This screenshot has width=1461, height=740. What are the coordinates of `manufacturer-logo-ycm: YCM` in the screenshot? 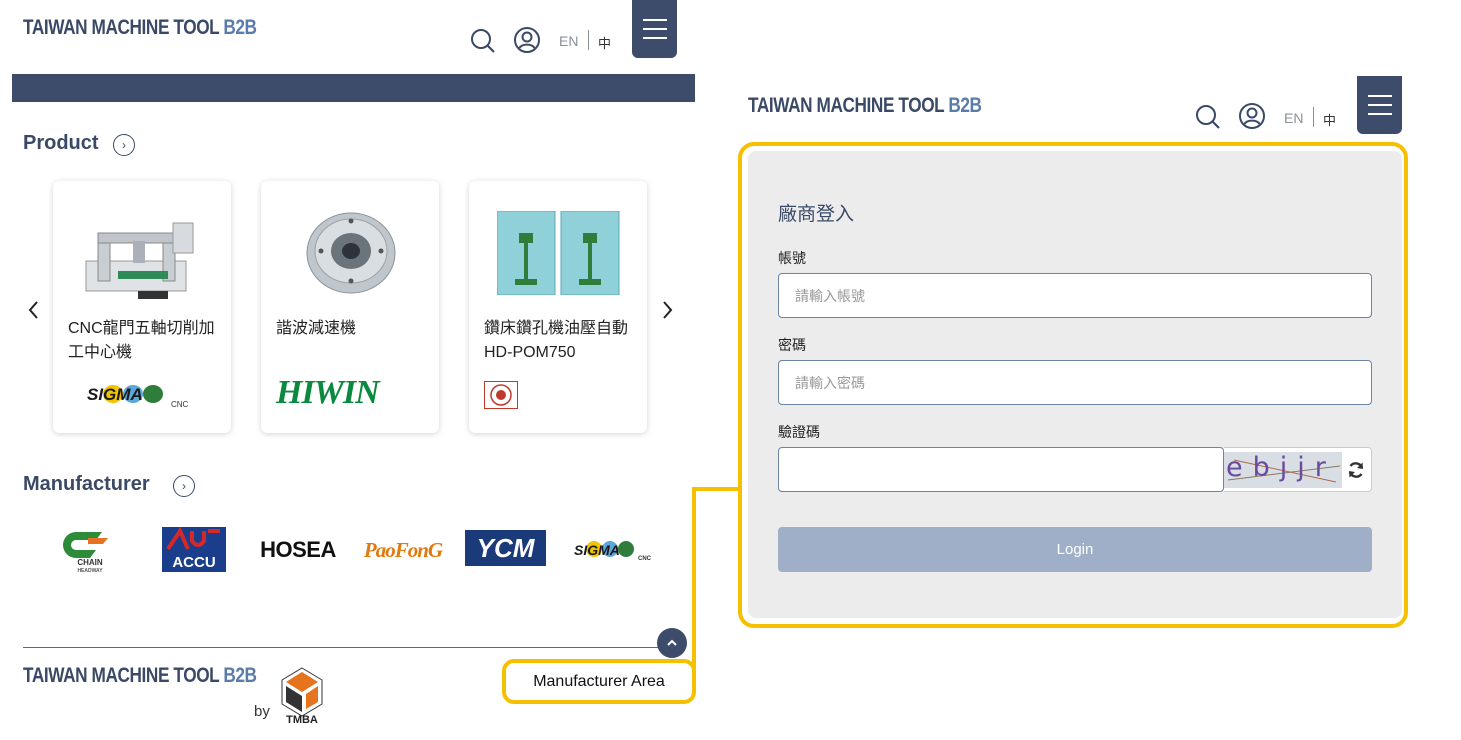 It's located at (505, 548).